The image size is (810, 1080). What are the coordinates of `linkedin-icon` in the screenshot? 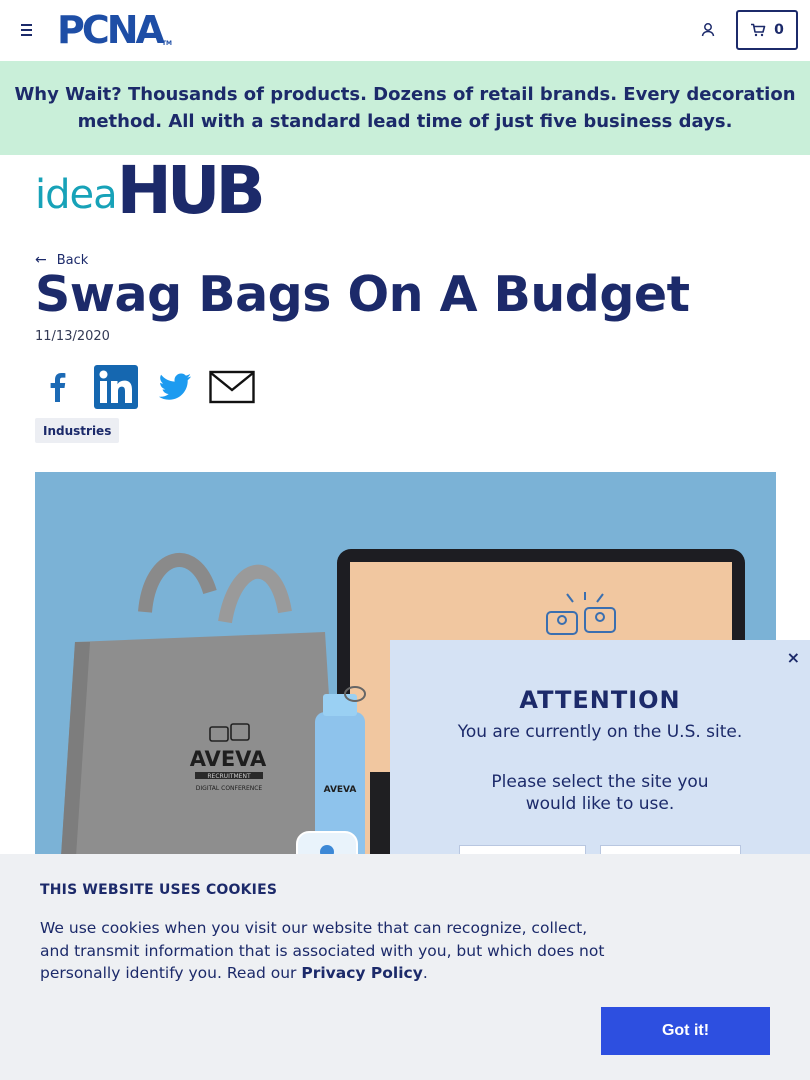 It's located at (116, 387).